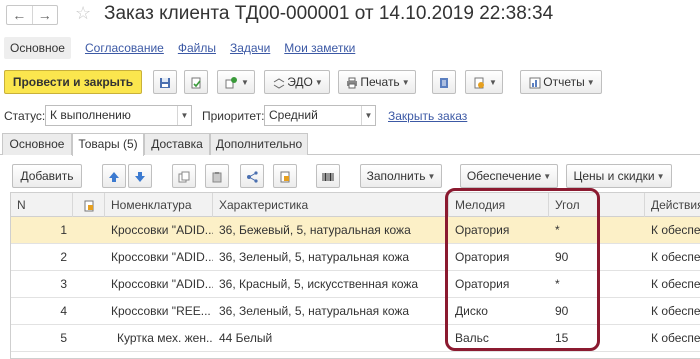 Image resolution: width=700 pixels, height=359 pixels. I want to click on attachments-button: ▼, so click(484, 82).